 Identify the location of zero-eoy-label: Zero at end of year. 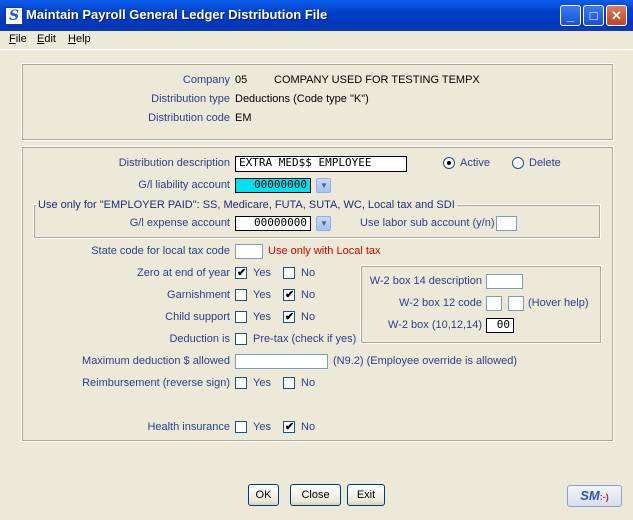
(183, 273).